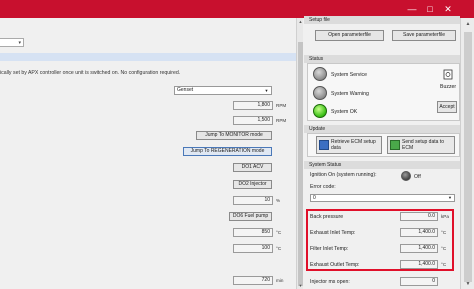 The height and width of the screenshot is (289, 474). I want to click on system-warning-lamp, so click(320, 93).